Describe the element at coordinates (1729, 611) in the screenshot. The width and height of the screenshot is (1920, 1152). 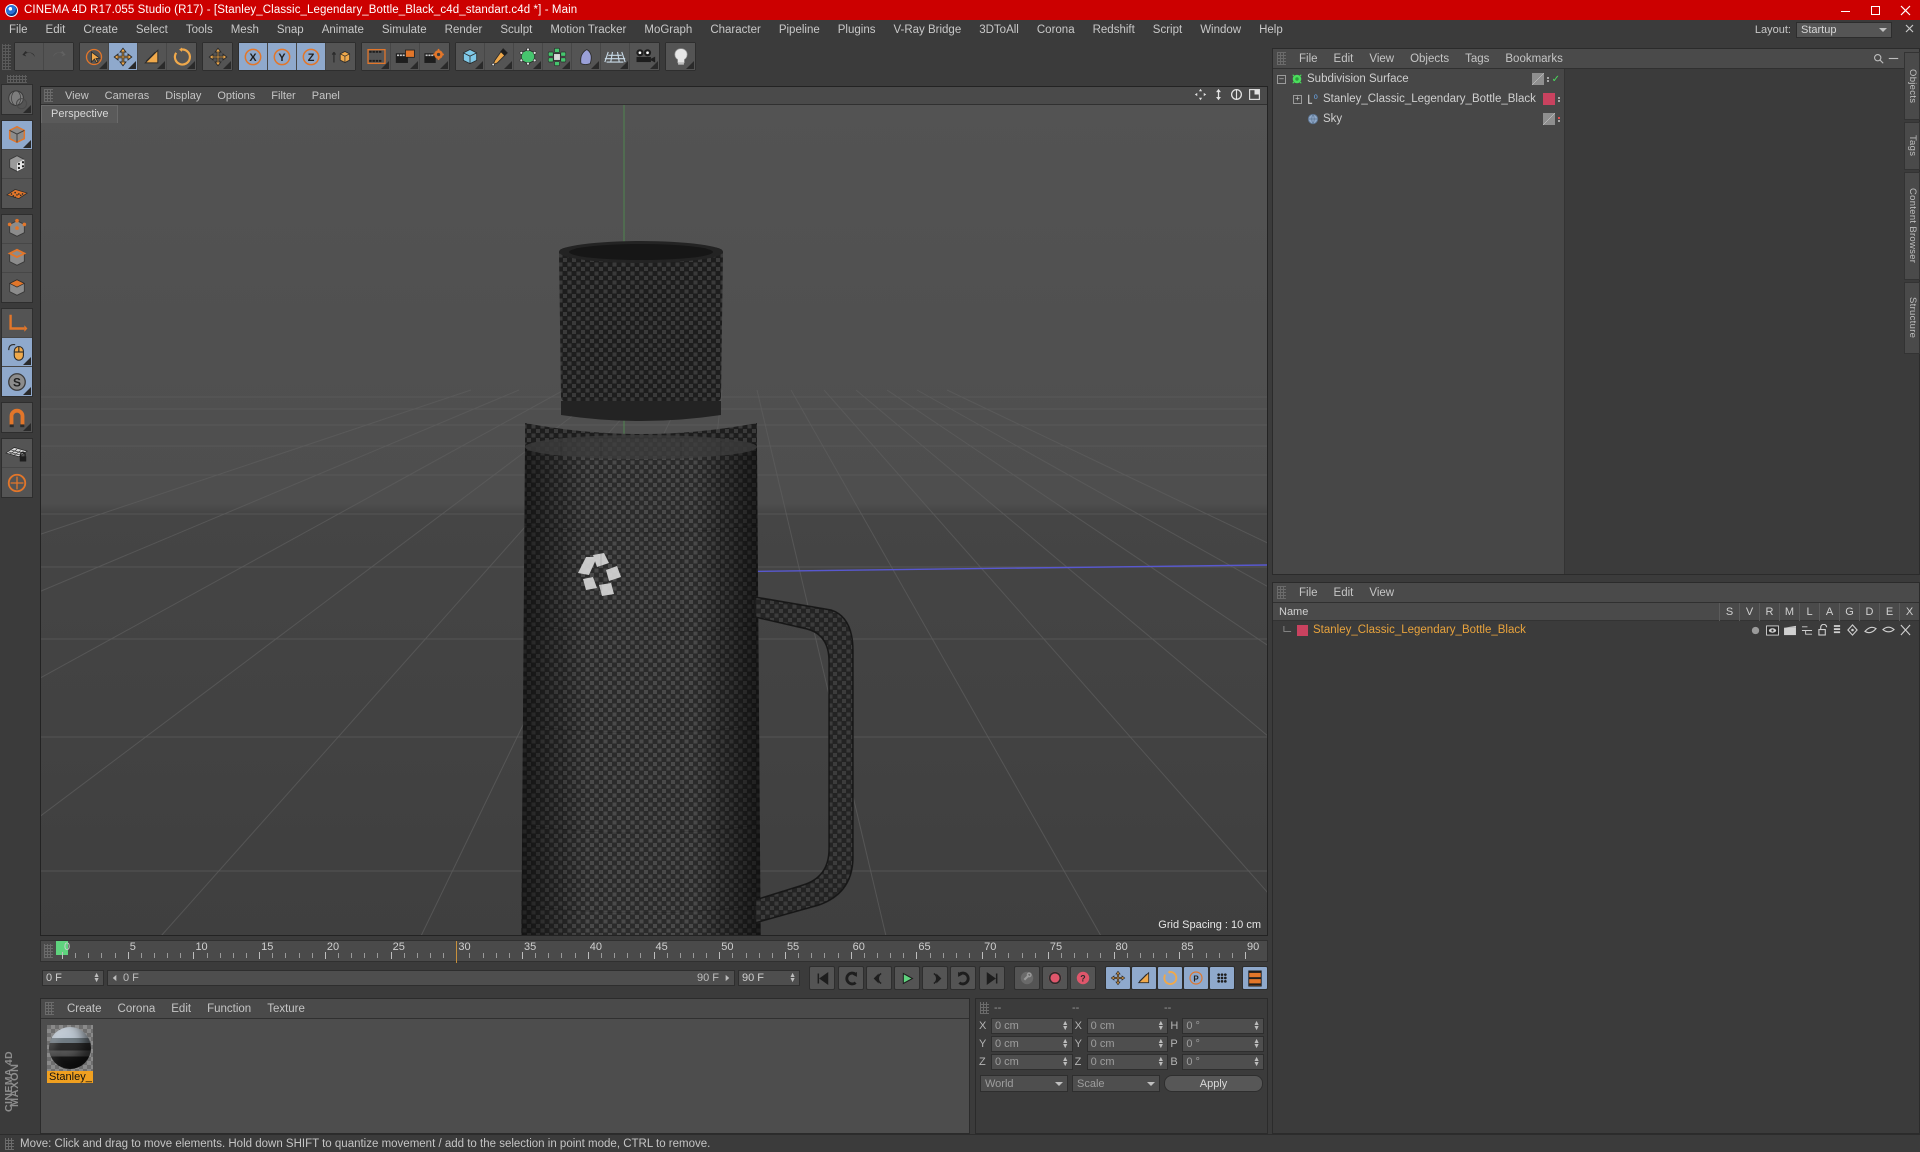
I see `material-col-s: S` at that location.